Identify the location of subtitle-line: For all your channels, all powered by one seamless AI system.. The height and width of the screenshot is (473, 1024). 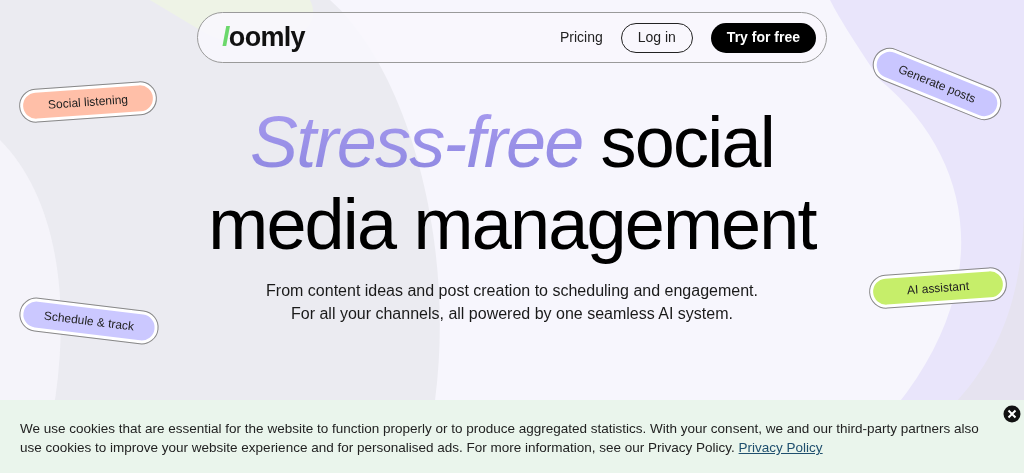
(512, 314).